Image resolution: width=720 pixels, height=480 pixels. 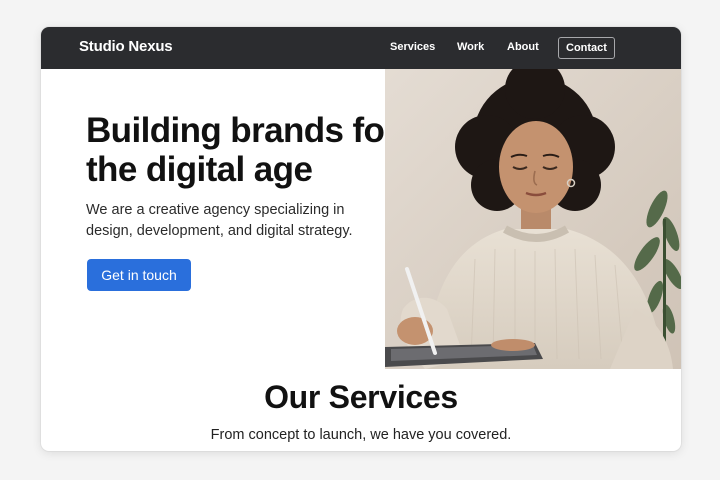 What do you see at coordinates (361, 397) in the screenshot?
I see `services-heading: Our Services` at bounding box center [361, 397].